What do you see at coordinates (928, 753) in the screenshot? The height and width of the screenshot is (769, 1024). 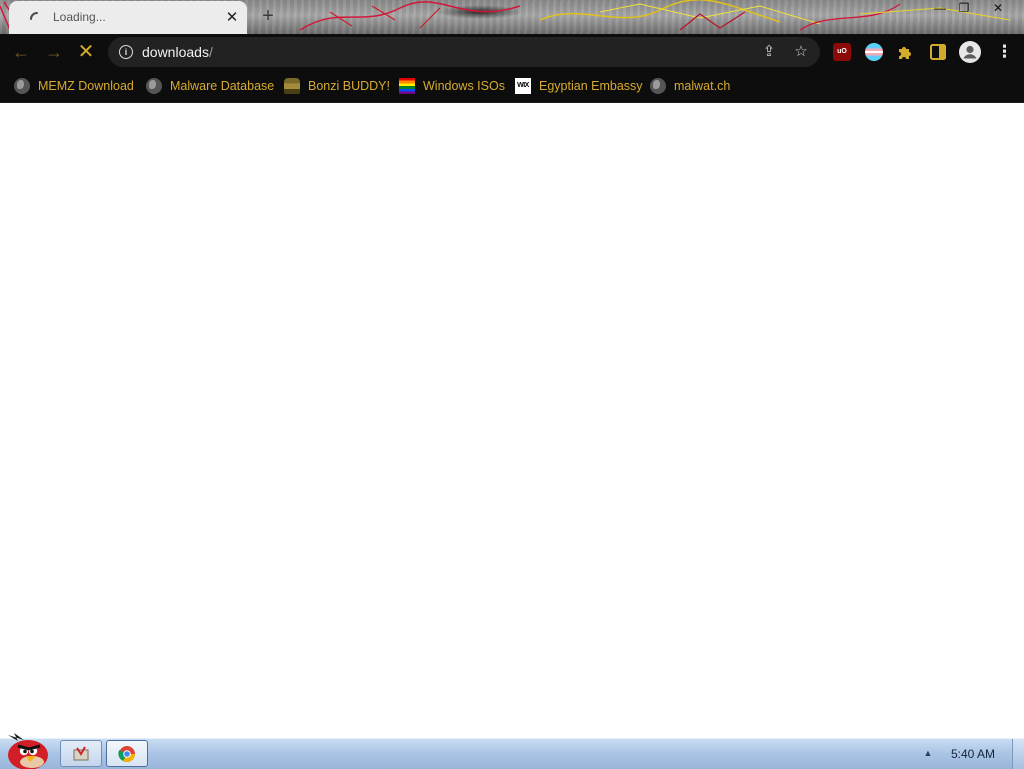 I see `tray-overflow-arrow-icon: ▲` at bounding box center [928, 753].